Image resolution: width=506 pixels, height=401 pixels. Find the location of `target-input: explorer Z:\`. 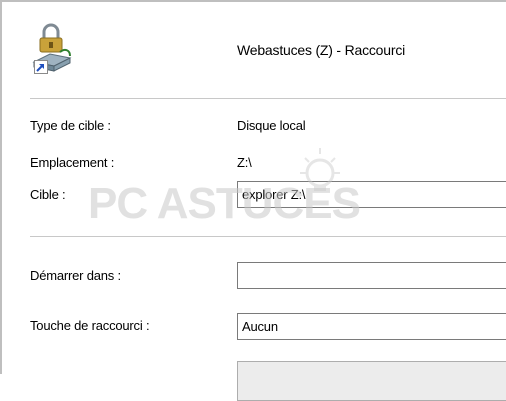

target-input: explorer Z:\ is located at coordinates (371, 194).